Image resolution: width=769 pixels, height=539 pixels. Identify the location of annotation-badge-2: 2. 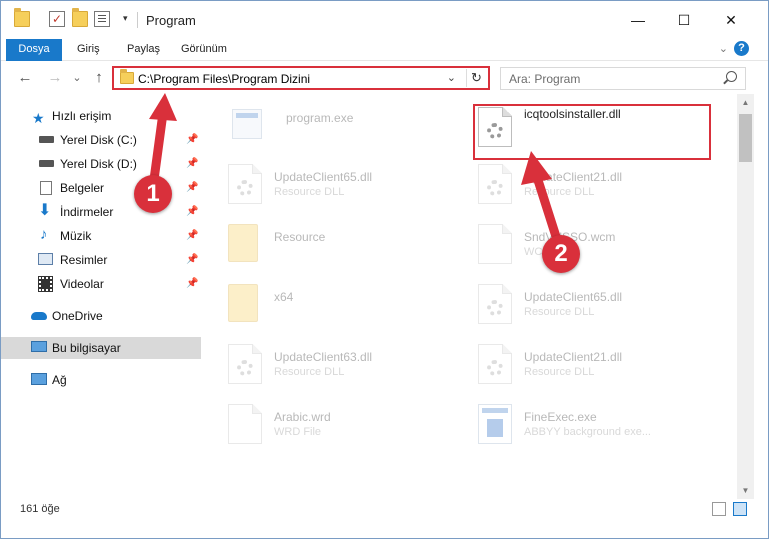
(561, 254).